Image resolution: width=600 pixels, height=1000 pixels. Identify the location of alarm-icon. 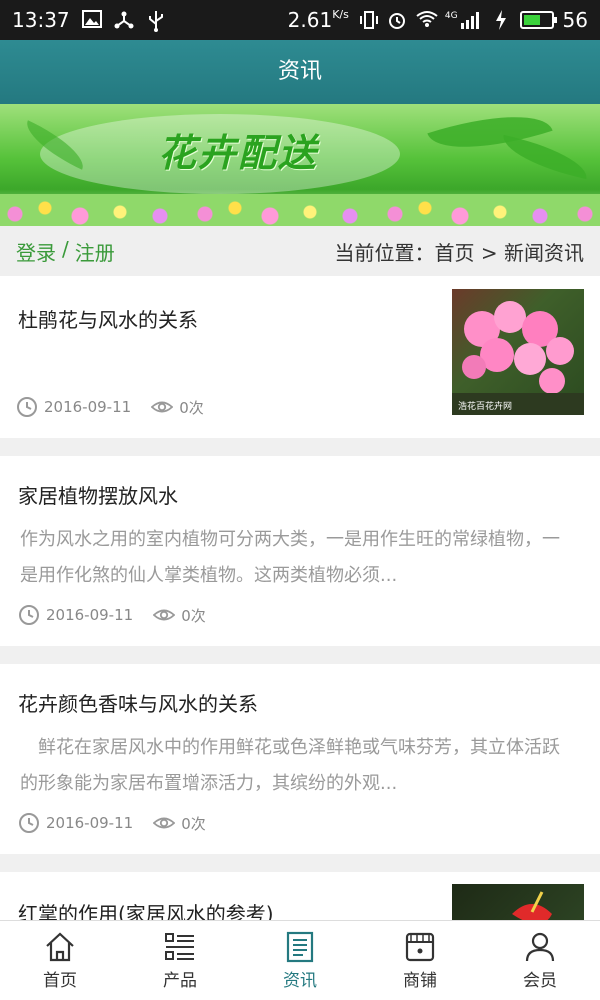
(397, 20).